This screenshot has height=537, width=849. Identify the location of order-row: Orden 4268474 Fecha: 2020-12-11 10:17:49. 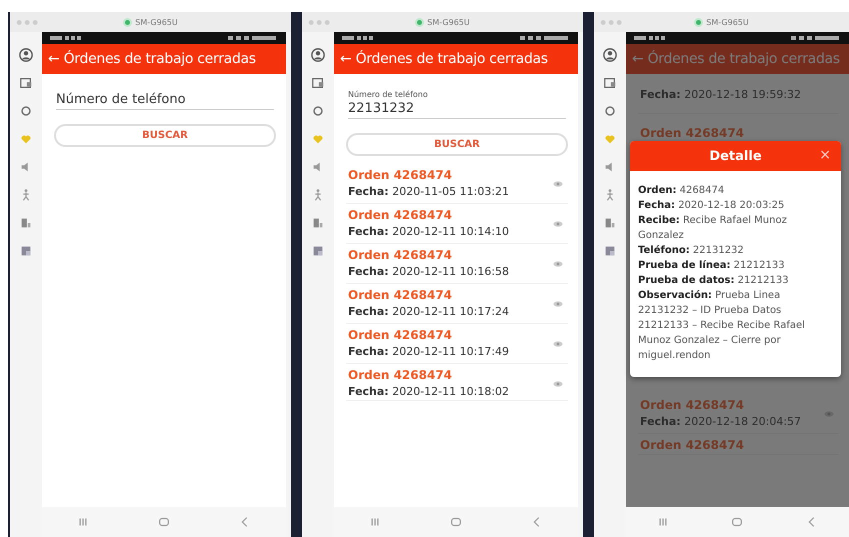
(457, 344).